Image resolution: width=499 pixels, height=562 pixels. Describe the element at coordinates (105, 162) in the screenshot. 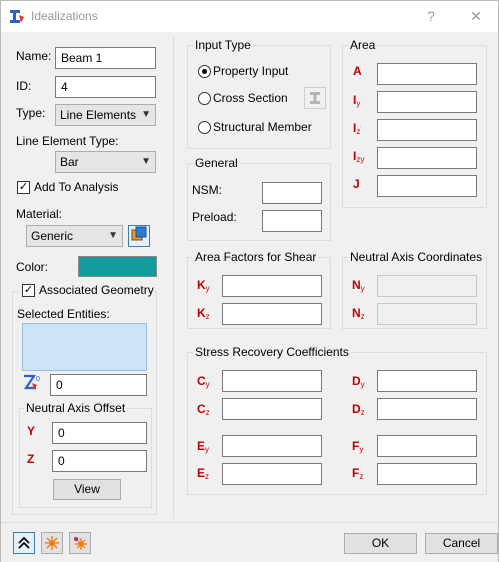

I see `line-element-type-select: Bar ▼` at that location.